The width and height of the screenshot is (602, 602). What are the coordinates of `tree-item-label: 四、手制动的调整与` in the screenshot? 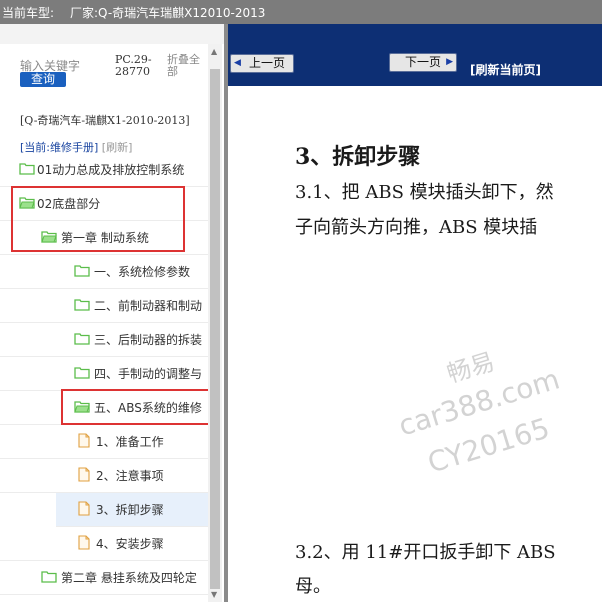 It's located at (148, 374).